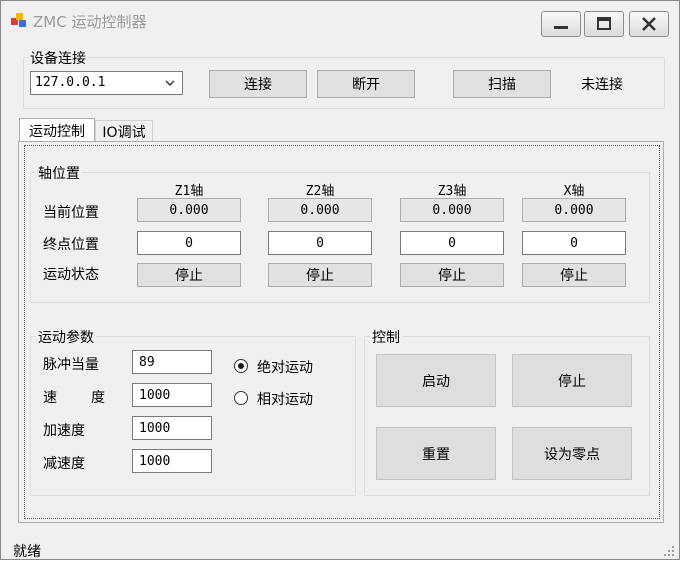  What do you see at coordinates (124, 131) in the screenshot?
I see `tab-io-debug: IO调试` at bounding box center [124, 131].